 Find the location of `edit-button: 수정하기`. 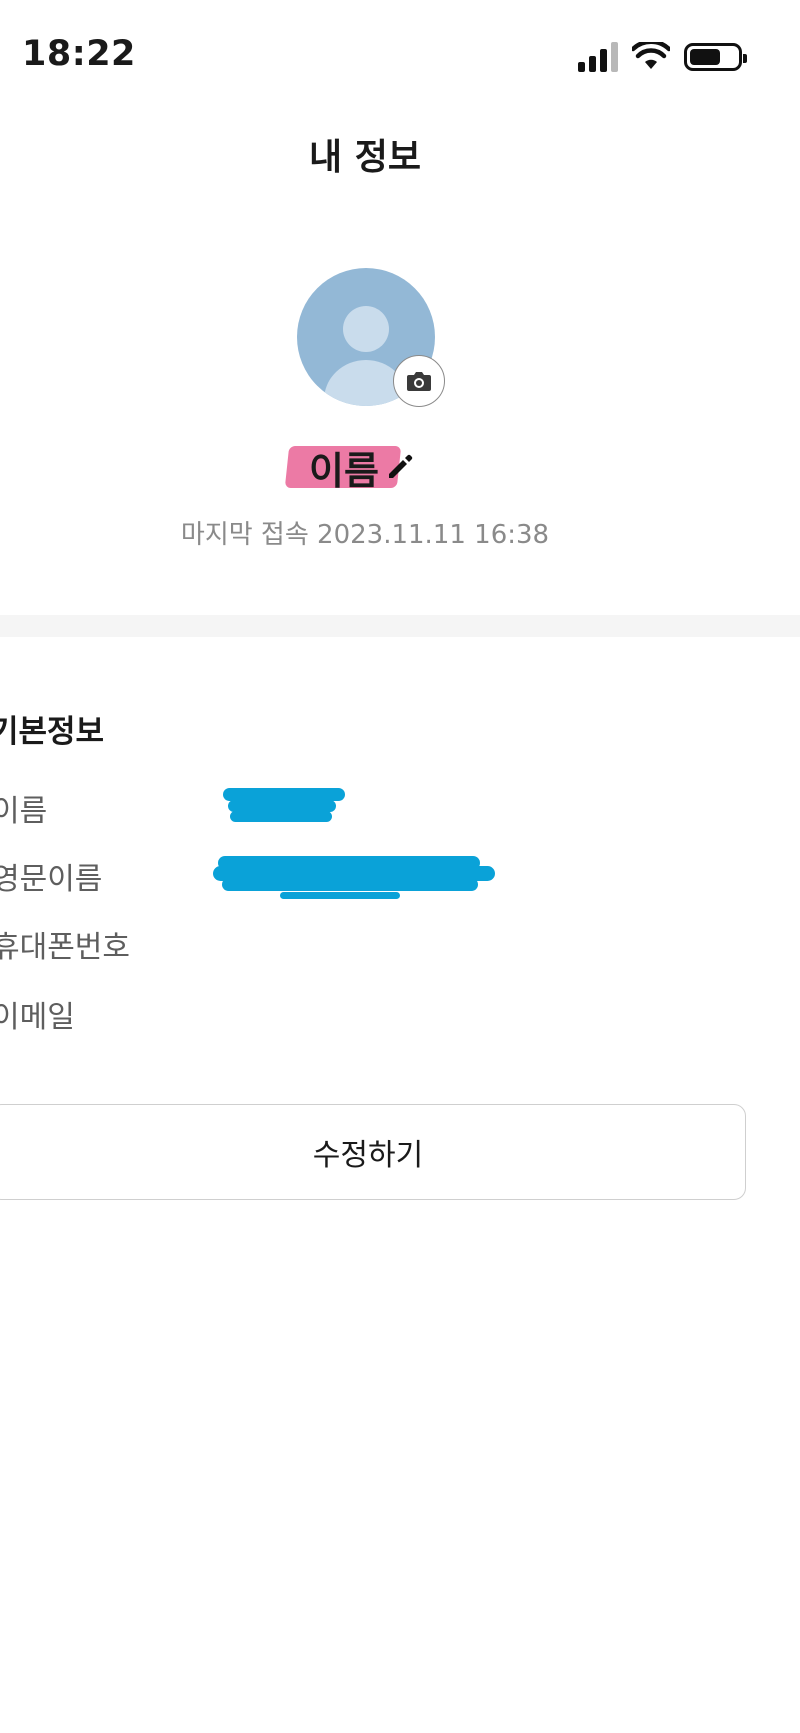

edit-button: 수정하기 is located at coordinates (373, 1152).